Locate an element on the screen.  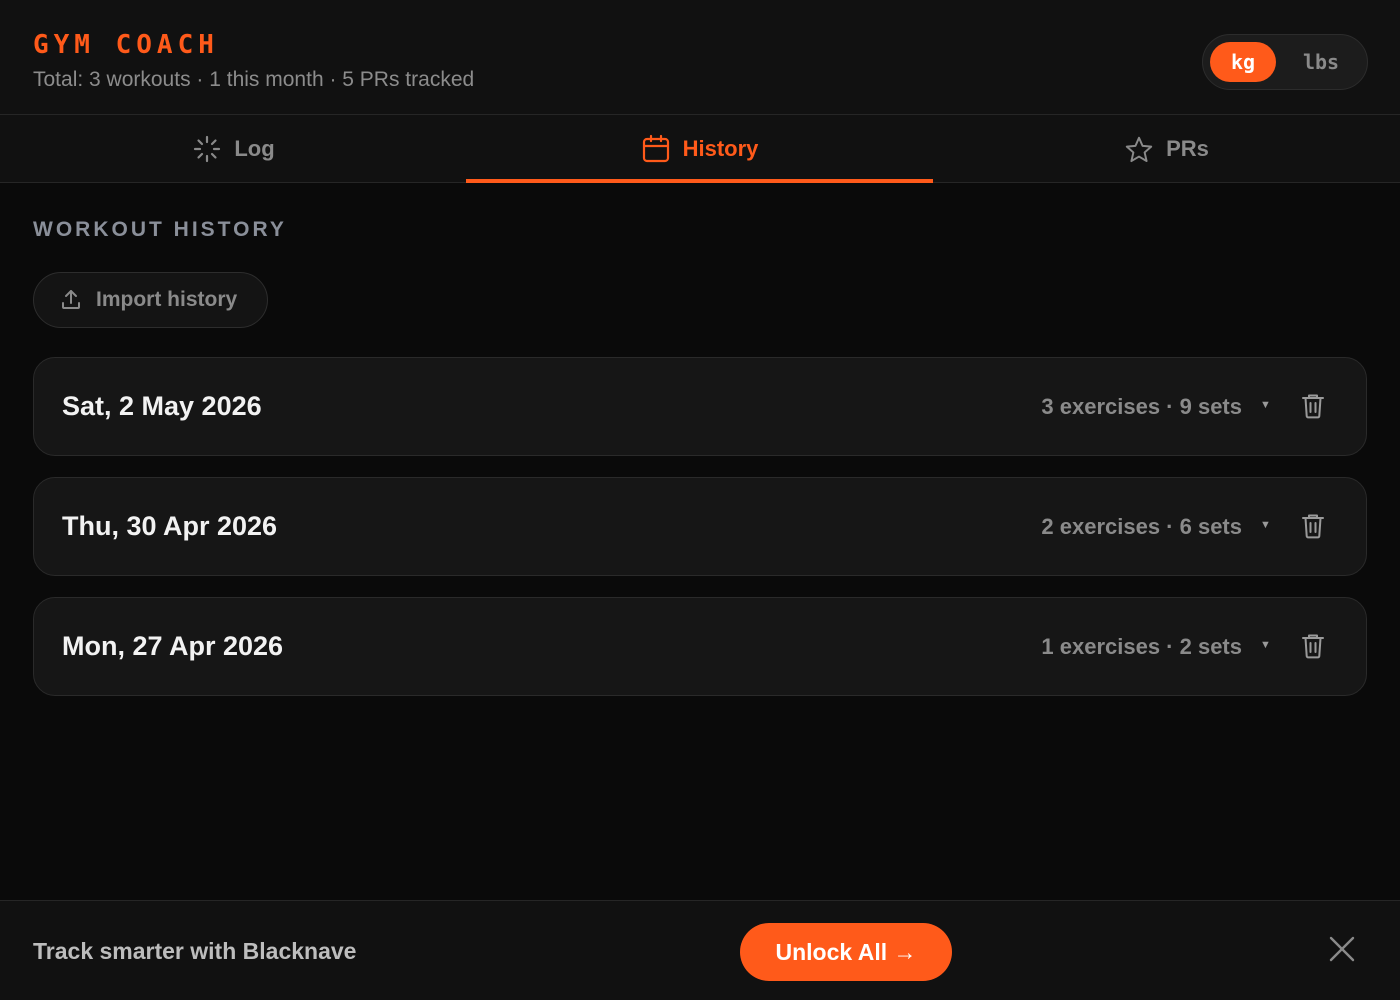
close-banner-button is located at coordinates (1342, 950).